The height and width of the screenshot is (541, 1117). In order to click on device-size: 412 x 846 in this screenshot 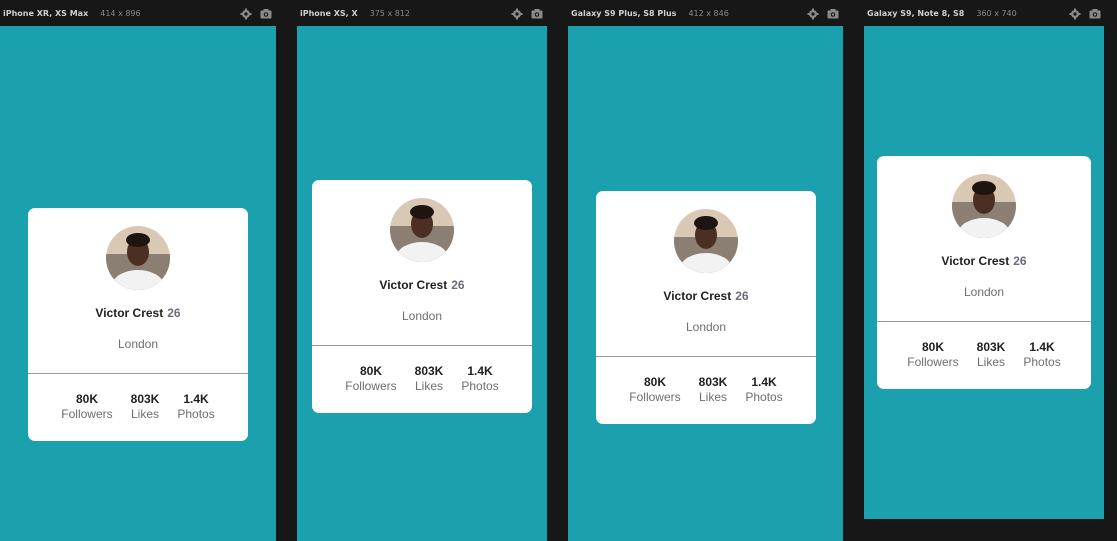, I will do `click(708, 13)`.